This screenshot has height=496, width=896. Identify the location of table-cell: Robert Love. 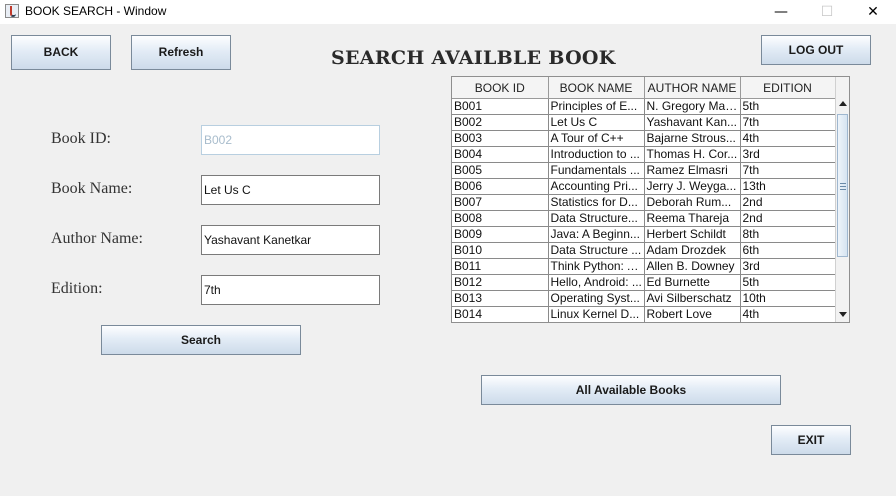
(692, 314).